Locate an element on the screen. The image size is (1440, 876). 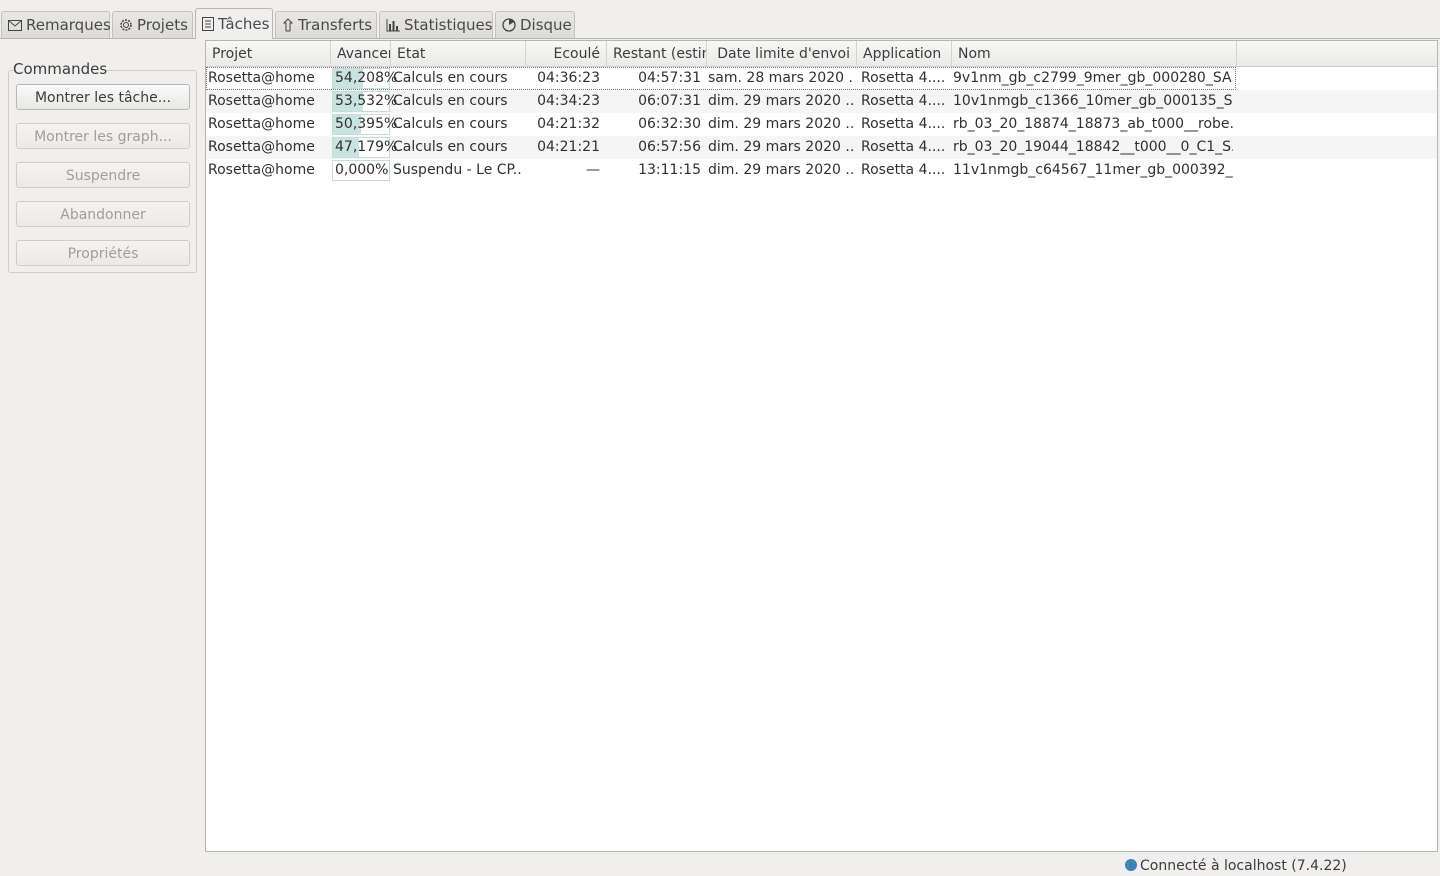
transfer-icon is located at coordinates (288, 25).